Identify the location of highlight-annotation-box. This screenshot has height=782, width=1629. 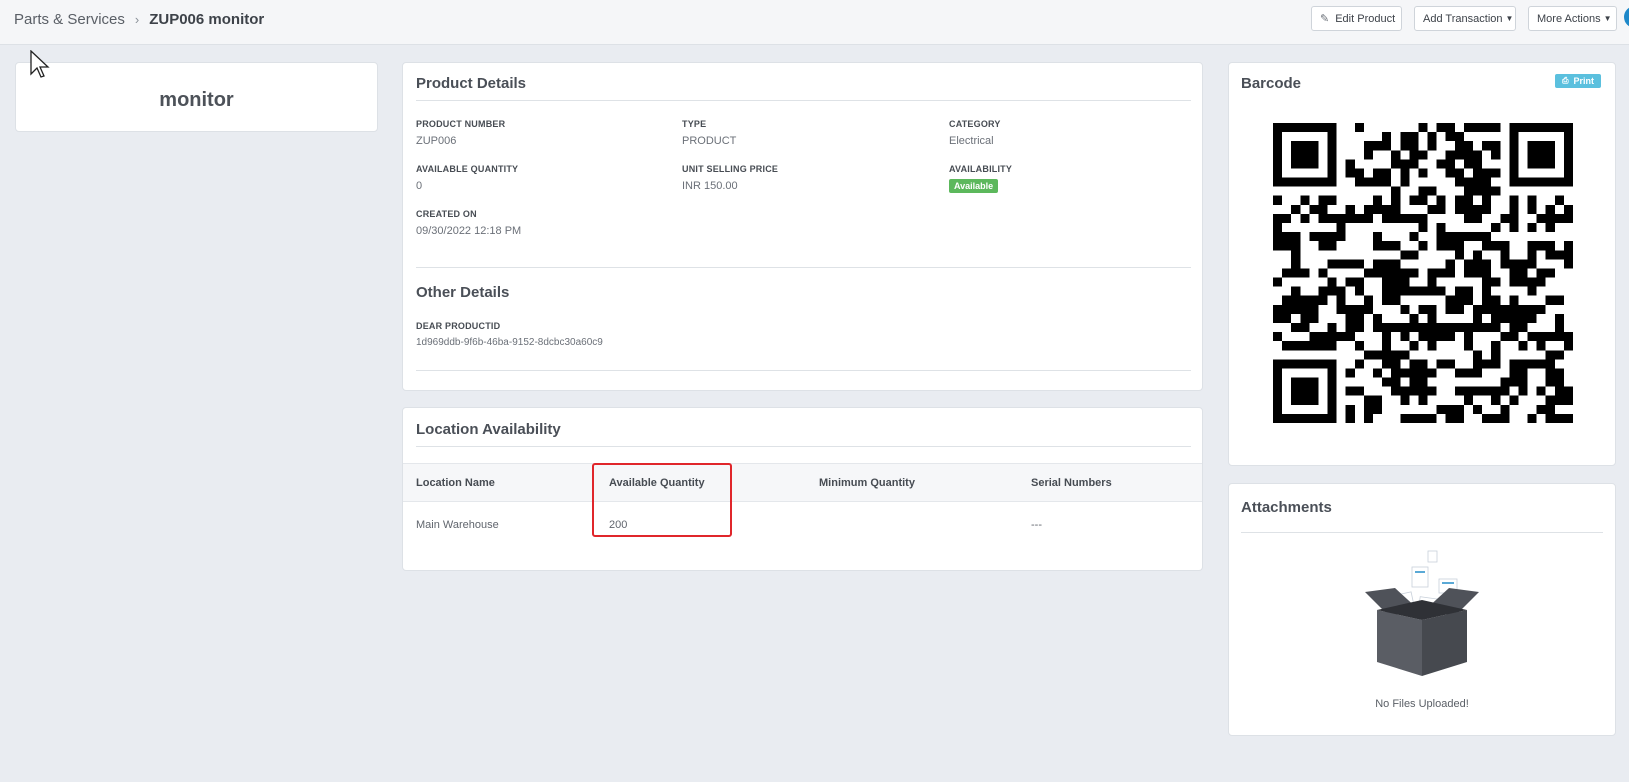
(662, 500).